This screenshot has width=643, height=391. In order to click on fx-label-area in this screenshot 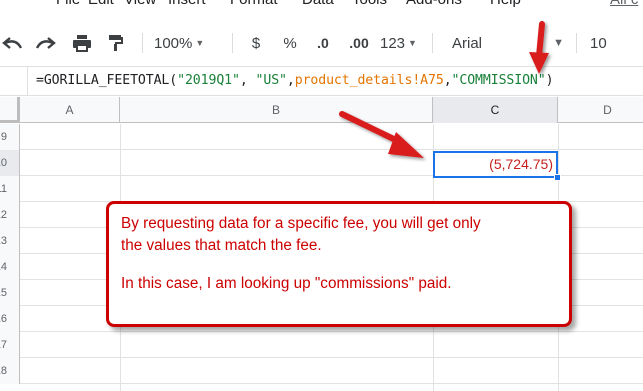, I will do `click(14, 81)`.